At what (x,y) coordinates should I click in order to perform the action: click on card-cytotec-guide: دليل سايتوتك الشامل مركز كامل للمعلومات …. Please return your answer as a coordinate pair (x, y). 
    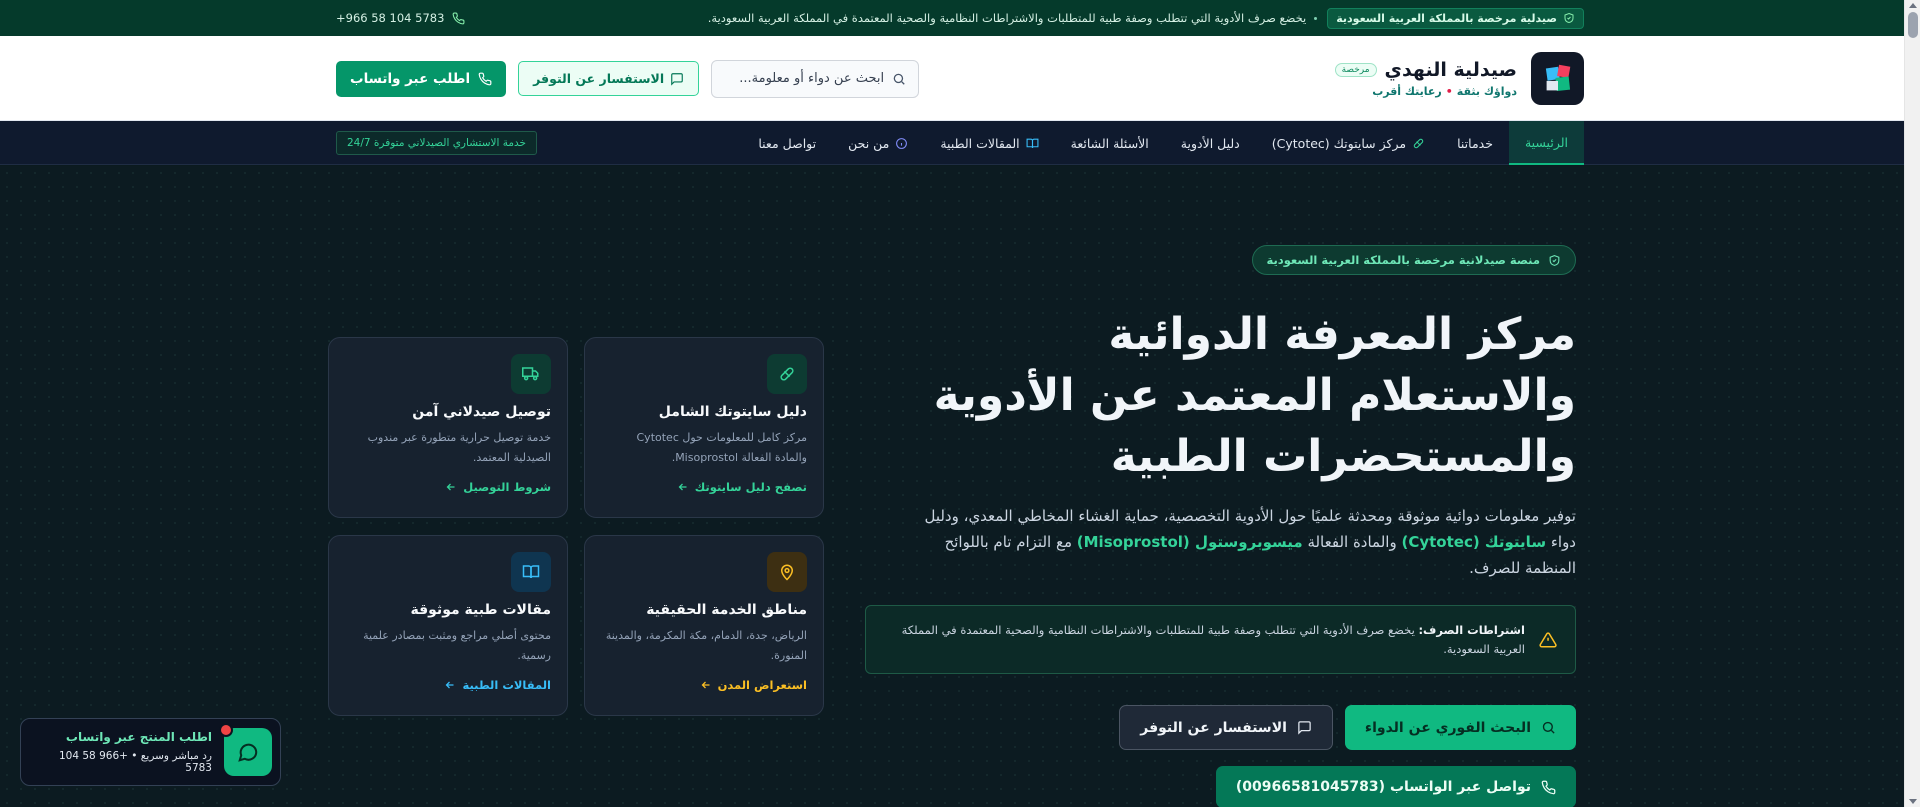
    Looking at the image, I should click on (704, 427).